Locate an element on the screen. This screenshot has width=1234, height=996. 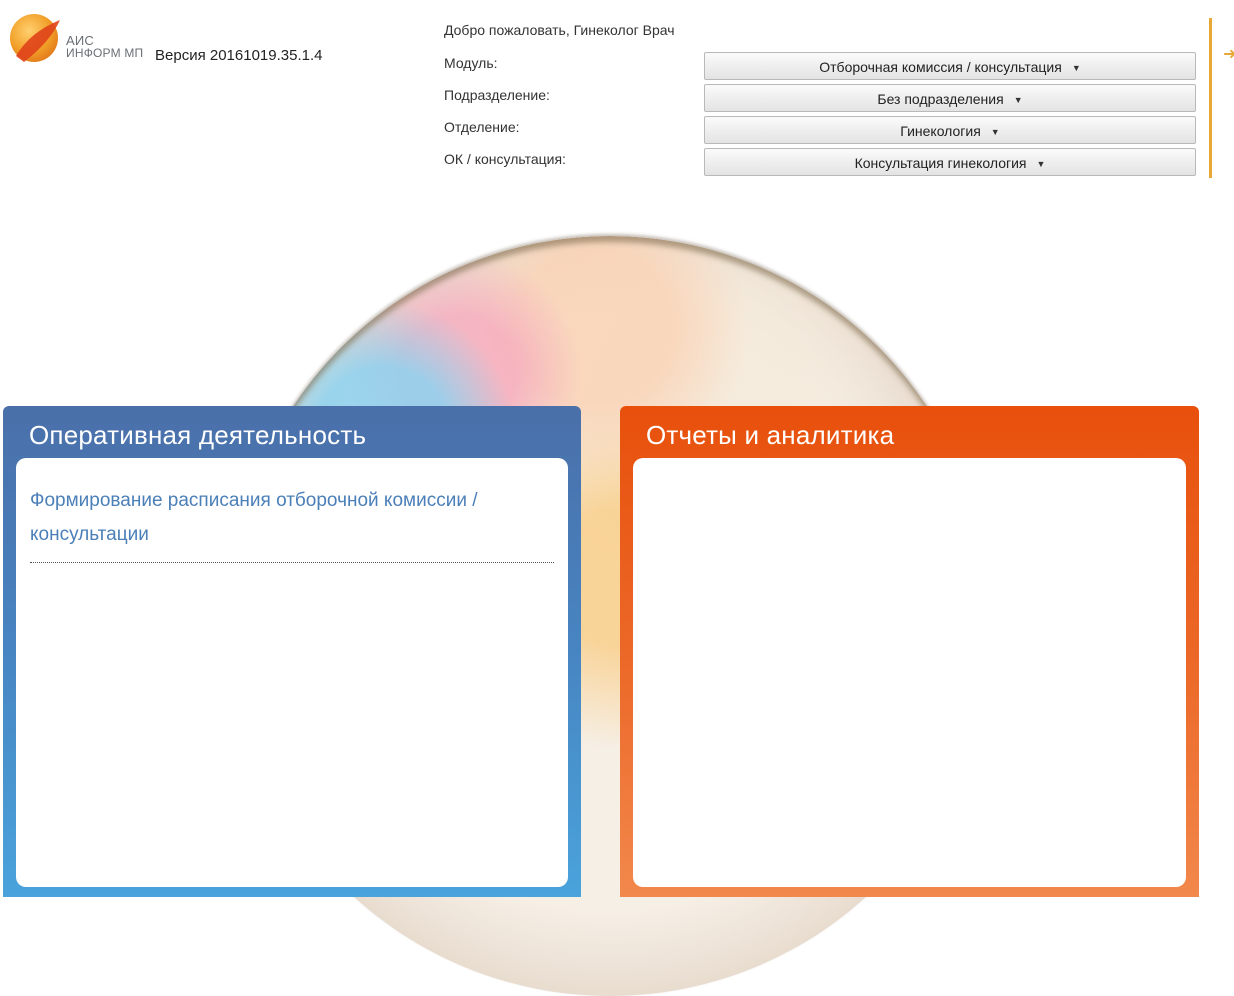
module-value: Отборочная комиссия / консультация is located at coordinates (940, 67).